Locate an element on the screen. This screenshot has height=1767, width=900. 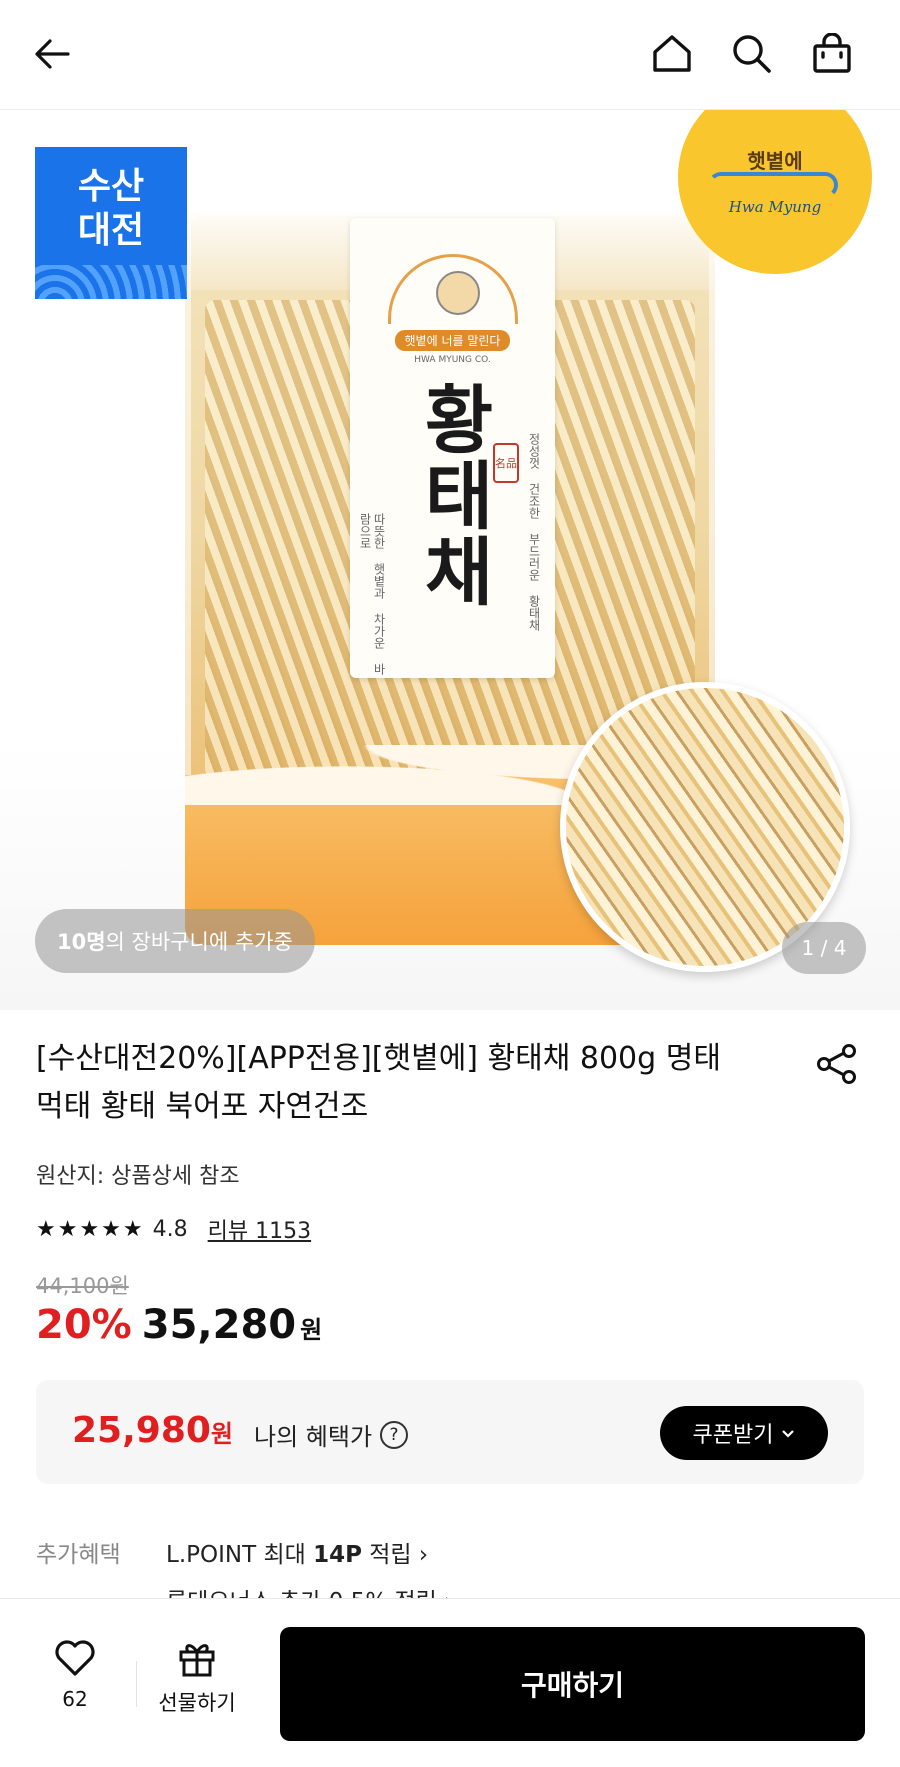
brand-logo-english: Hwa Myung is located at coordinates (775, 207).